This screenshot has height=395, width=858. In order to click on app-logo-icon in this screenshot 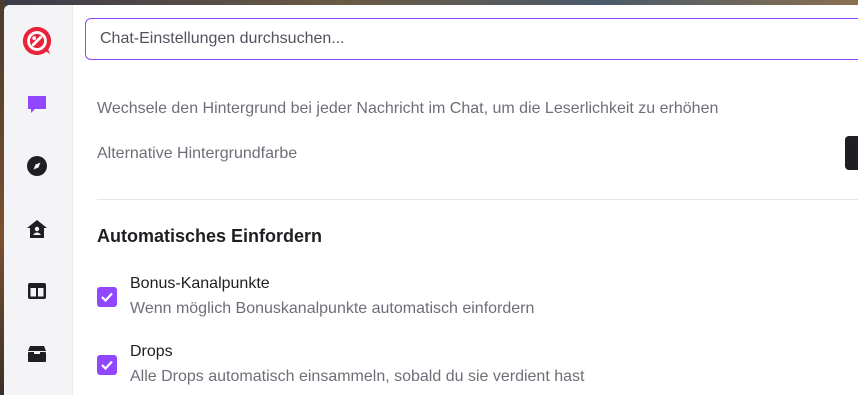, I will do `click(37, 41)`.